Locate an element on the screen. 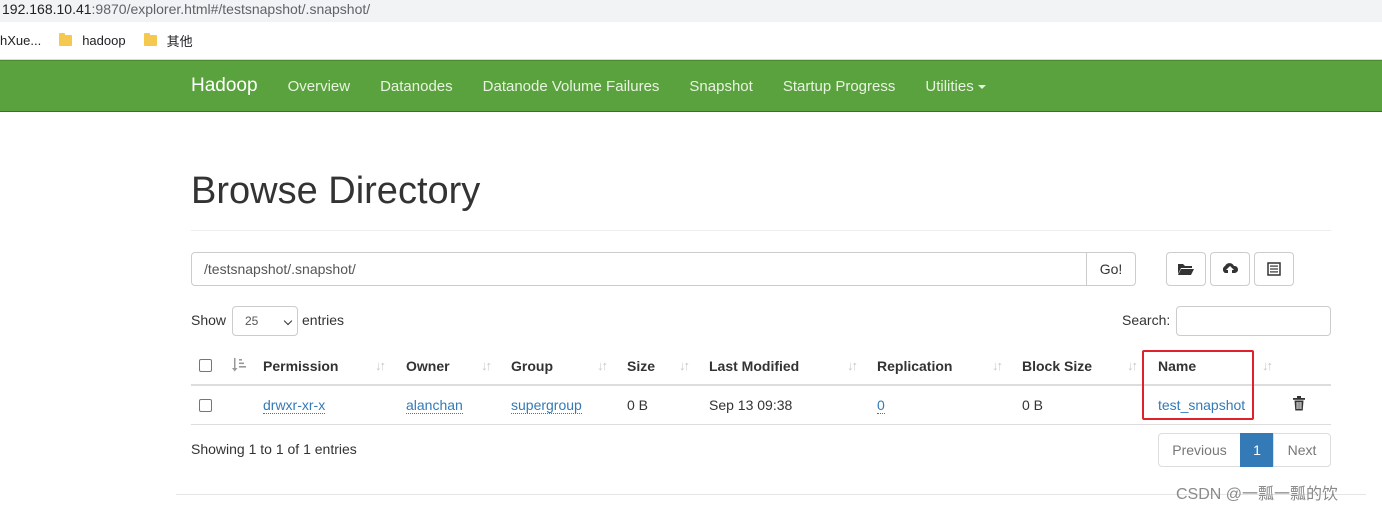  create-directory-button is located at coordinates (1186, 269).